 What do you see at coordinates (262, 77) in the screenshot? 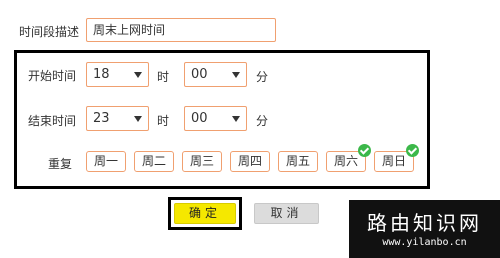
I see `start-minute-unit: 分` at bounding box center [262, 77].